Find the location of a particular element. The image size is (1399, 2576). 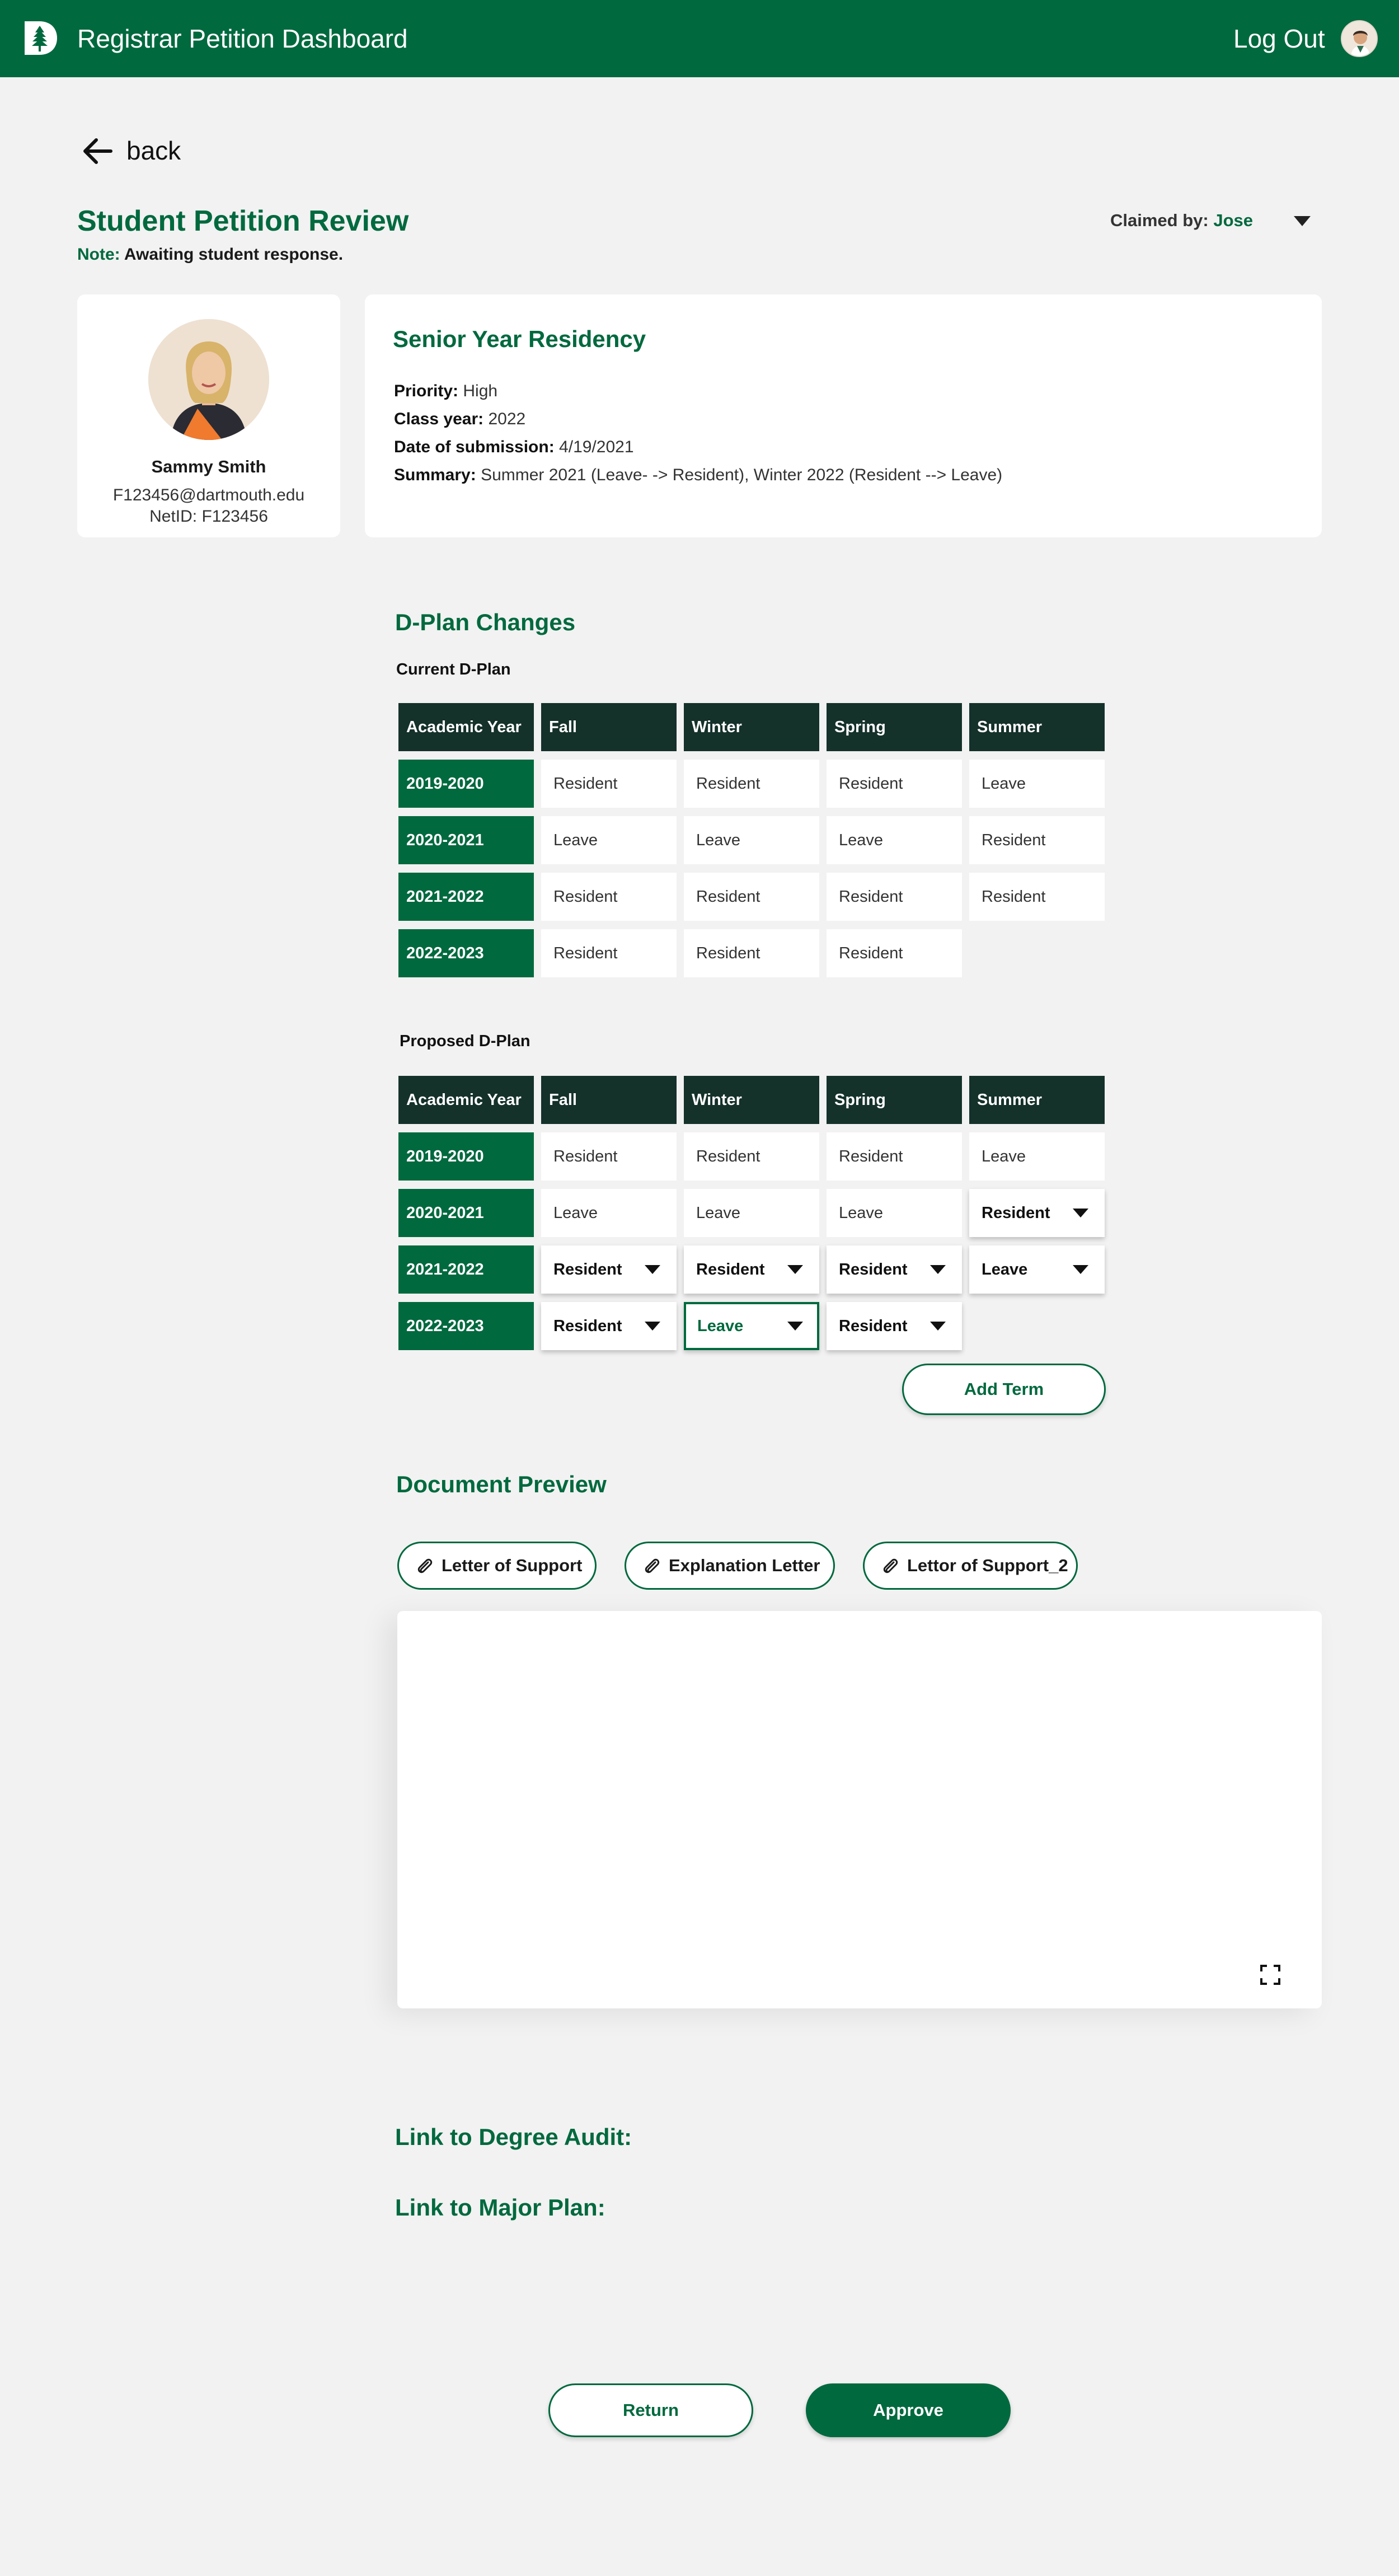

current-col-header: Summer is located at coordinates (1037, 727).